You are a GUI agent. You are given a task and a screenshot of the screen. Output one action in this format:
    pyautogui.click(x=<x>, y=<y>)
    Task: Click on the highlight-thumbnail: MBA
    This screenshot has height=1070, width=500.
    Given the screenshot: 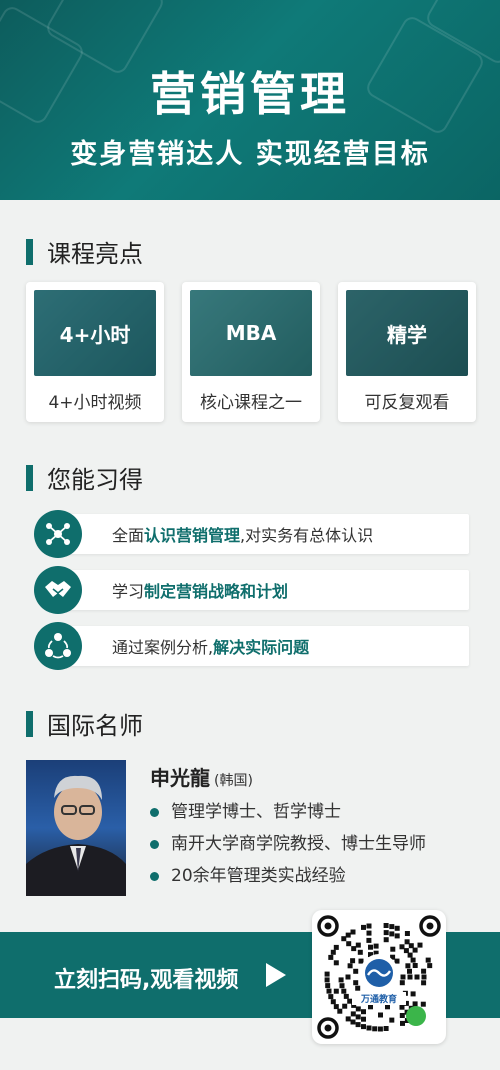 What is the action you would take?
    pyautogui.click(x=251, y=333)
    